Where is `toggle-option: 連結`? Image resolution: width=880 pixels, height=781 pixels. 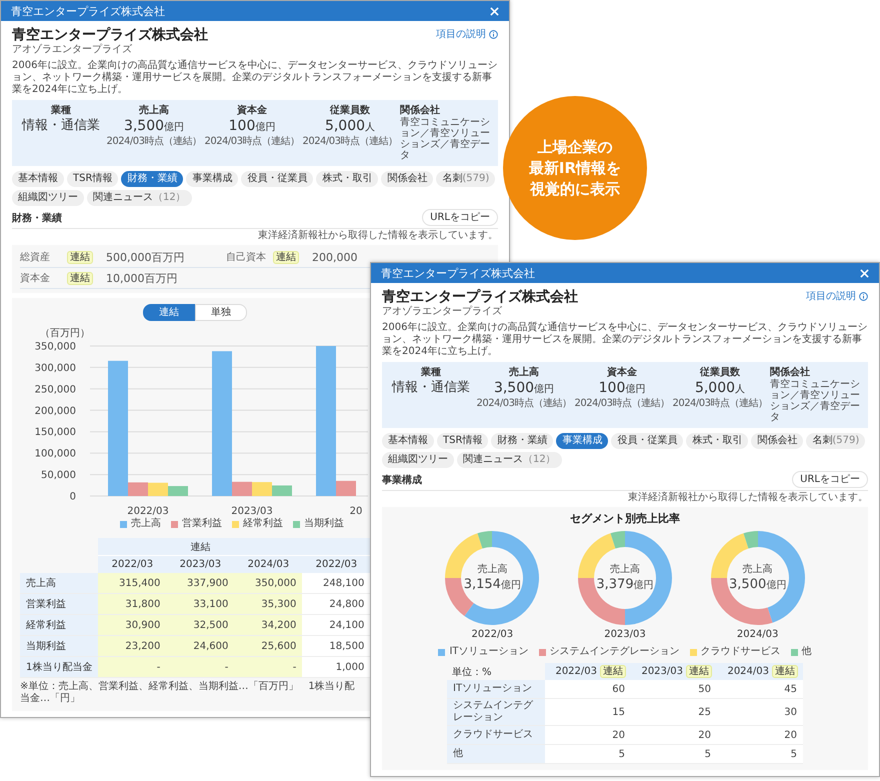 toggle-option: 連結 is located at coordinates (169, 312).